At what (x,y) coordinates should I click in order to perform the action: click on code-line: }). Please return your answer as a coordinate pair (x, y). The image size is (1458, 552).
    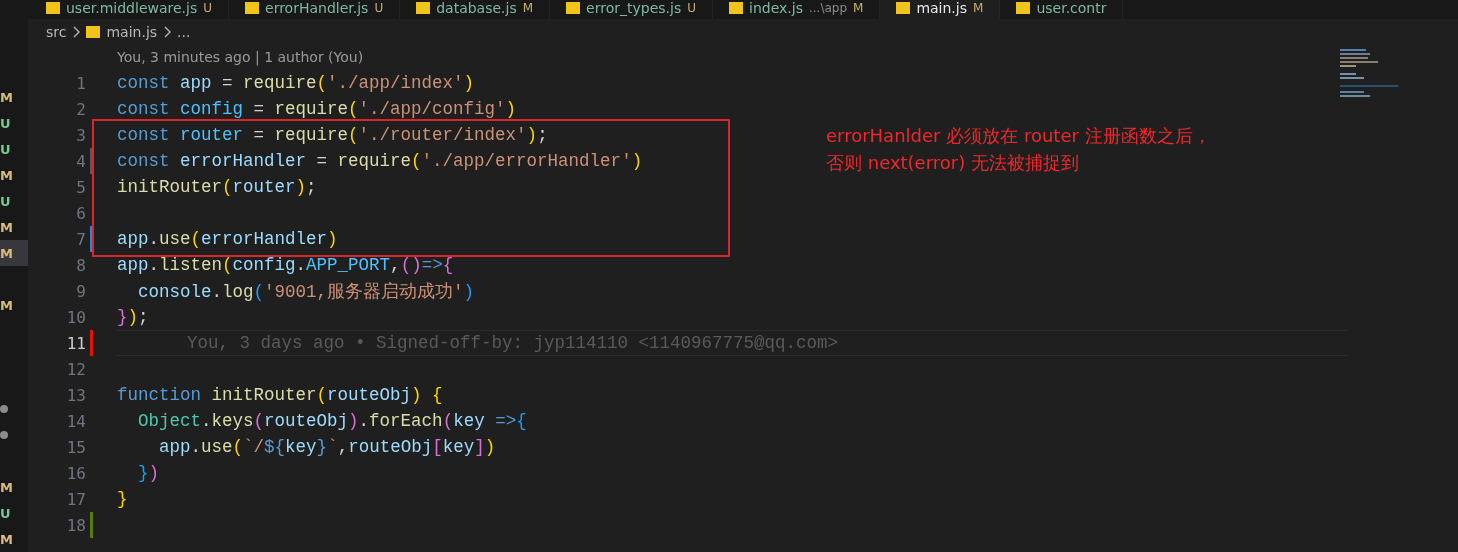
    Looking at the image, I should click on (148, 473).